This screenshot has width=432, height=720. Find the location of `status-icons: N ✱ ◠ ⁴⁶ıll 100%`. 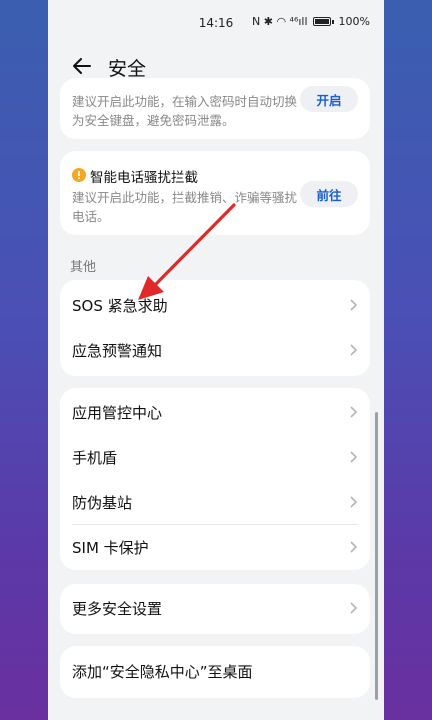

status-icons: N ✱ ◠ ⁴⁶ıll 100% is located at coordinates (311, 21).